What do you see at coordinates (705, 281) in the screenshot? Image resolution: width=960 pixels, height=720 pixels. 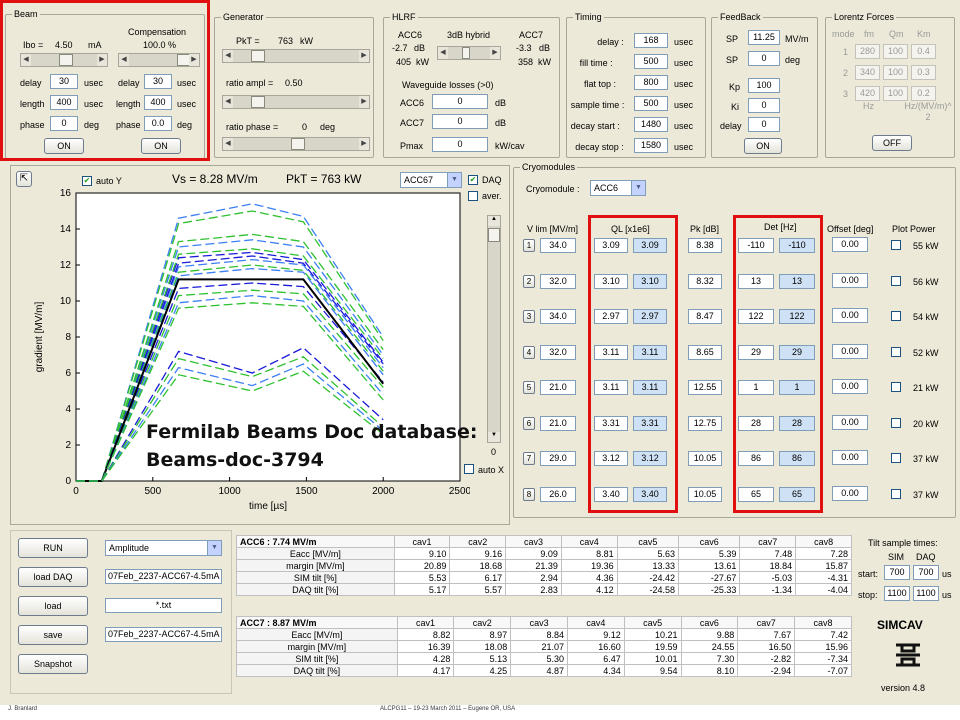 I see `pk-input: 8.32` at bounding box center [705, 281].